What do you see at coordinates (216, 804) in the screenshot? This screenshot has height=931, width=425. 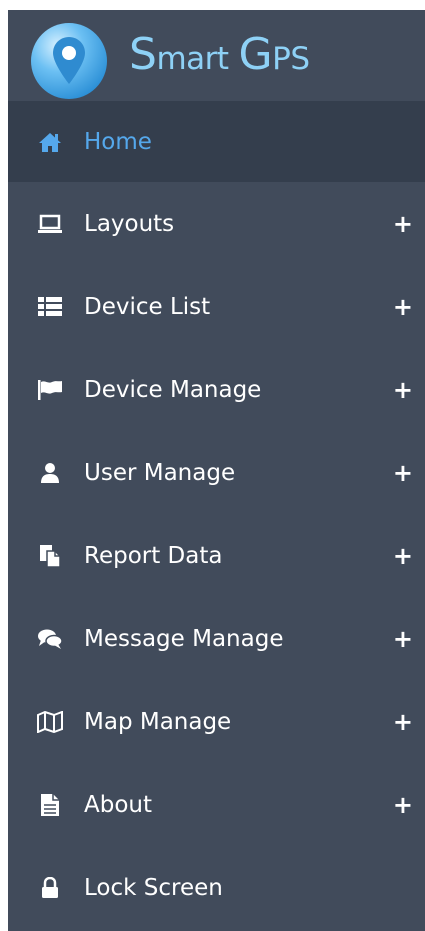 I see `menu-item-about: About +` at bounding box center [216, 804].